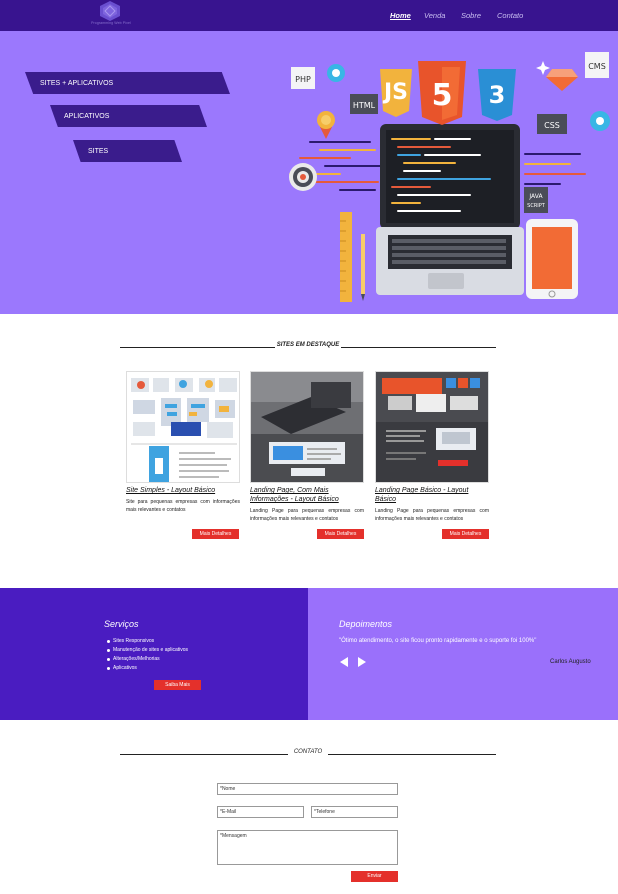 Image resolution: width=618 pixels, height=894 pixels. I want to click on featured-title: SITES EM DESTAQUE, so click(308, 345).